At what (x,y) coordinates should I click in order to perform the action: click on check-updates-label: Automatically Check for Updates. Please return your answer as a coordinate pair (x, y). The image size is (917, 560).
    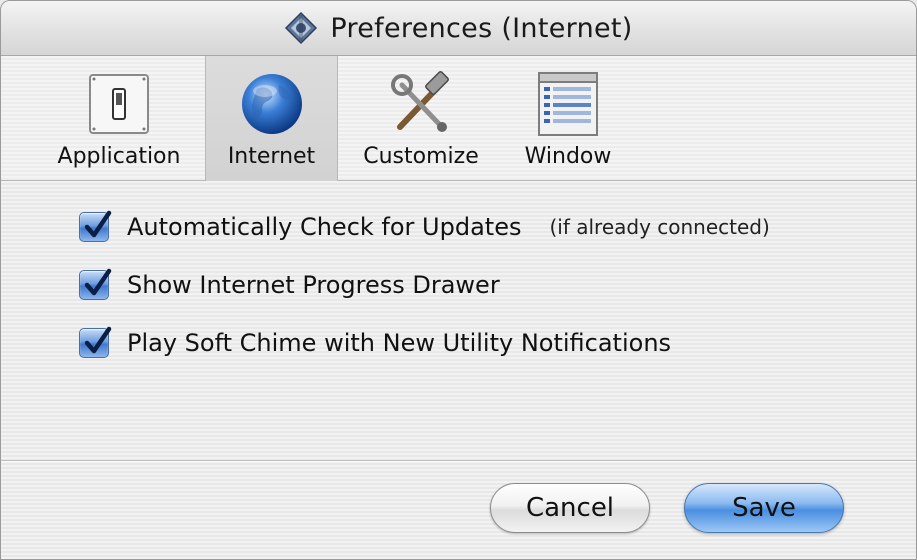
    Looking at the image, I should click on (324, 227).